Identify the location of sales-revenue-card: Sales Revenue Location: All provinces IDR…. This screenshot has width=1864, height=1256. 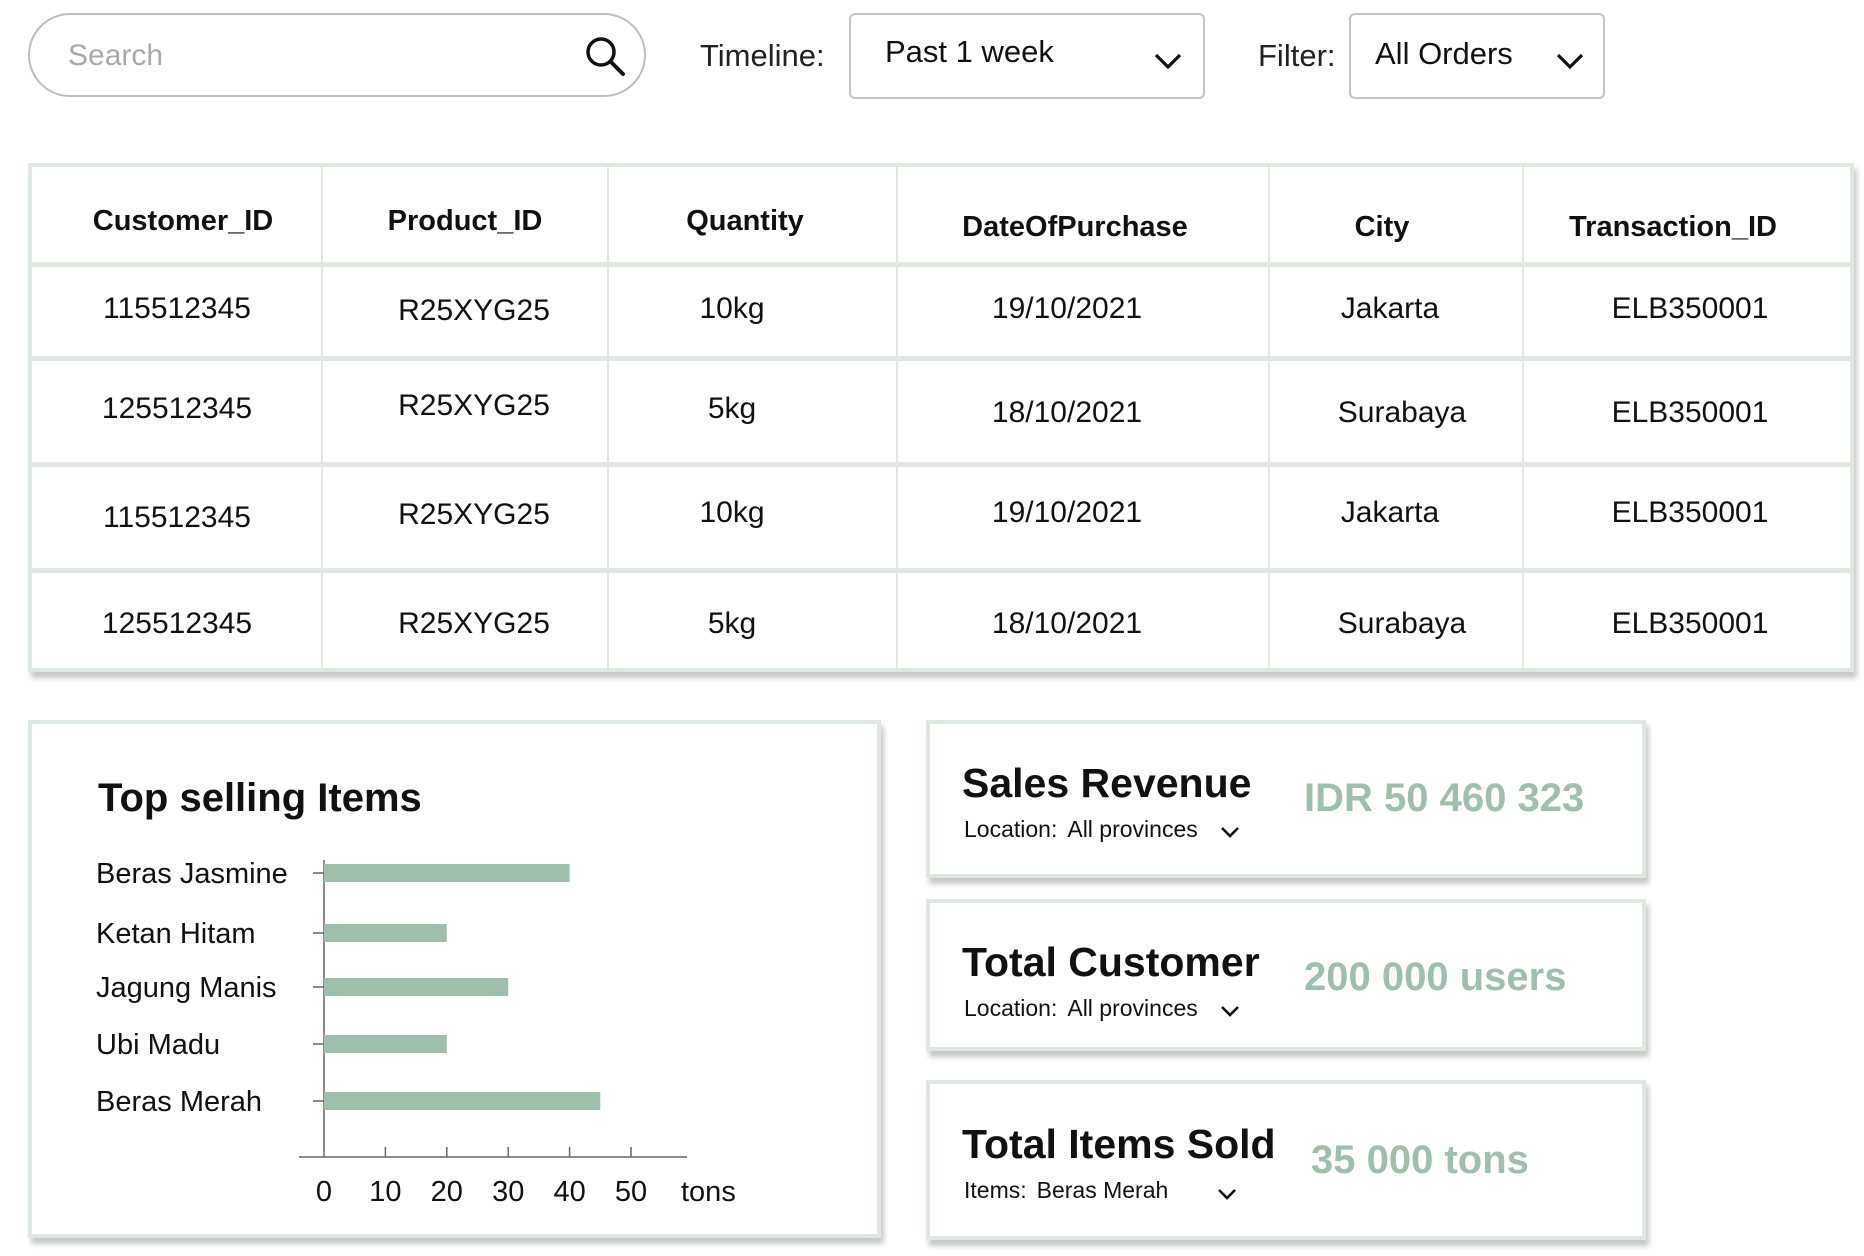
(1286, 799).